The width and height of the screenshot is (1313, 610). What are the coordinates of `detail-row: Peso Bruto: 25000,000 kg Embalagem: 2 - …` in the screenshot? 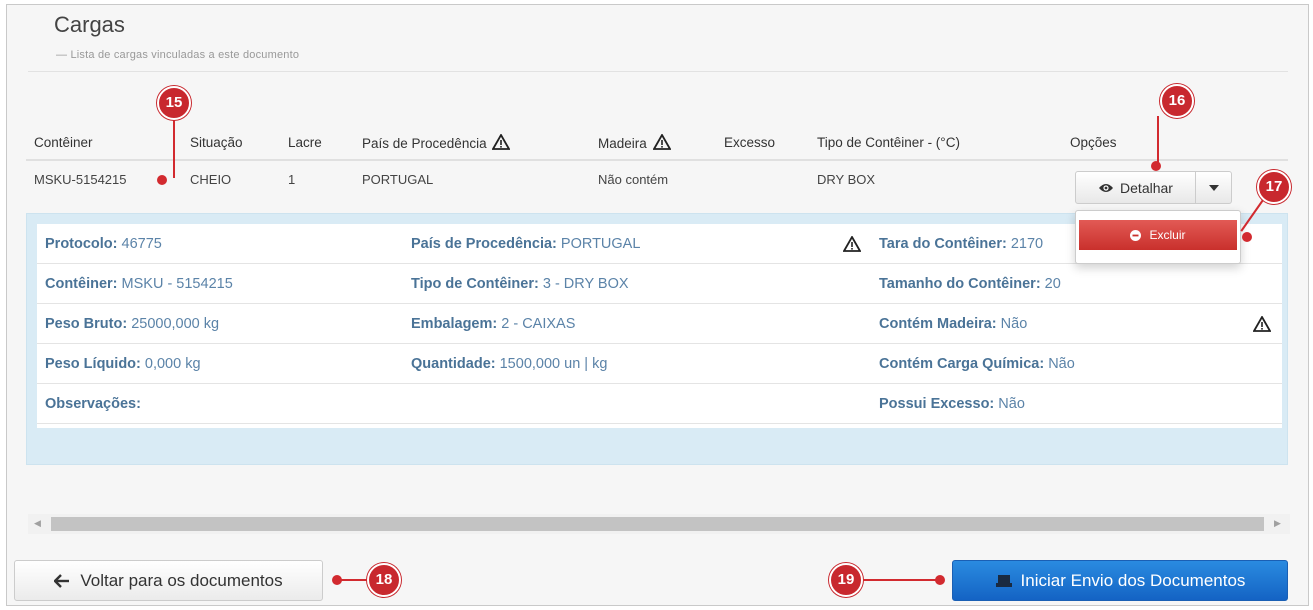 It's located at (659, 324).